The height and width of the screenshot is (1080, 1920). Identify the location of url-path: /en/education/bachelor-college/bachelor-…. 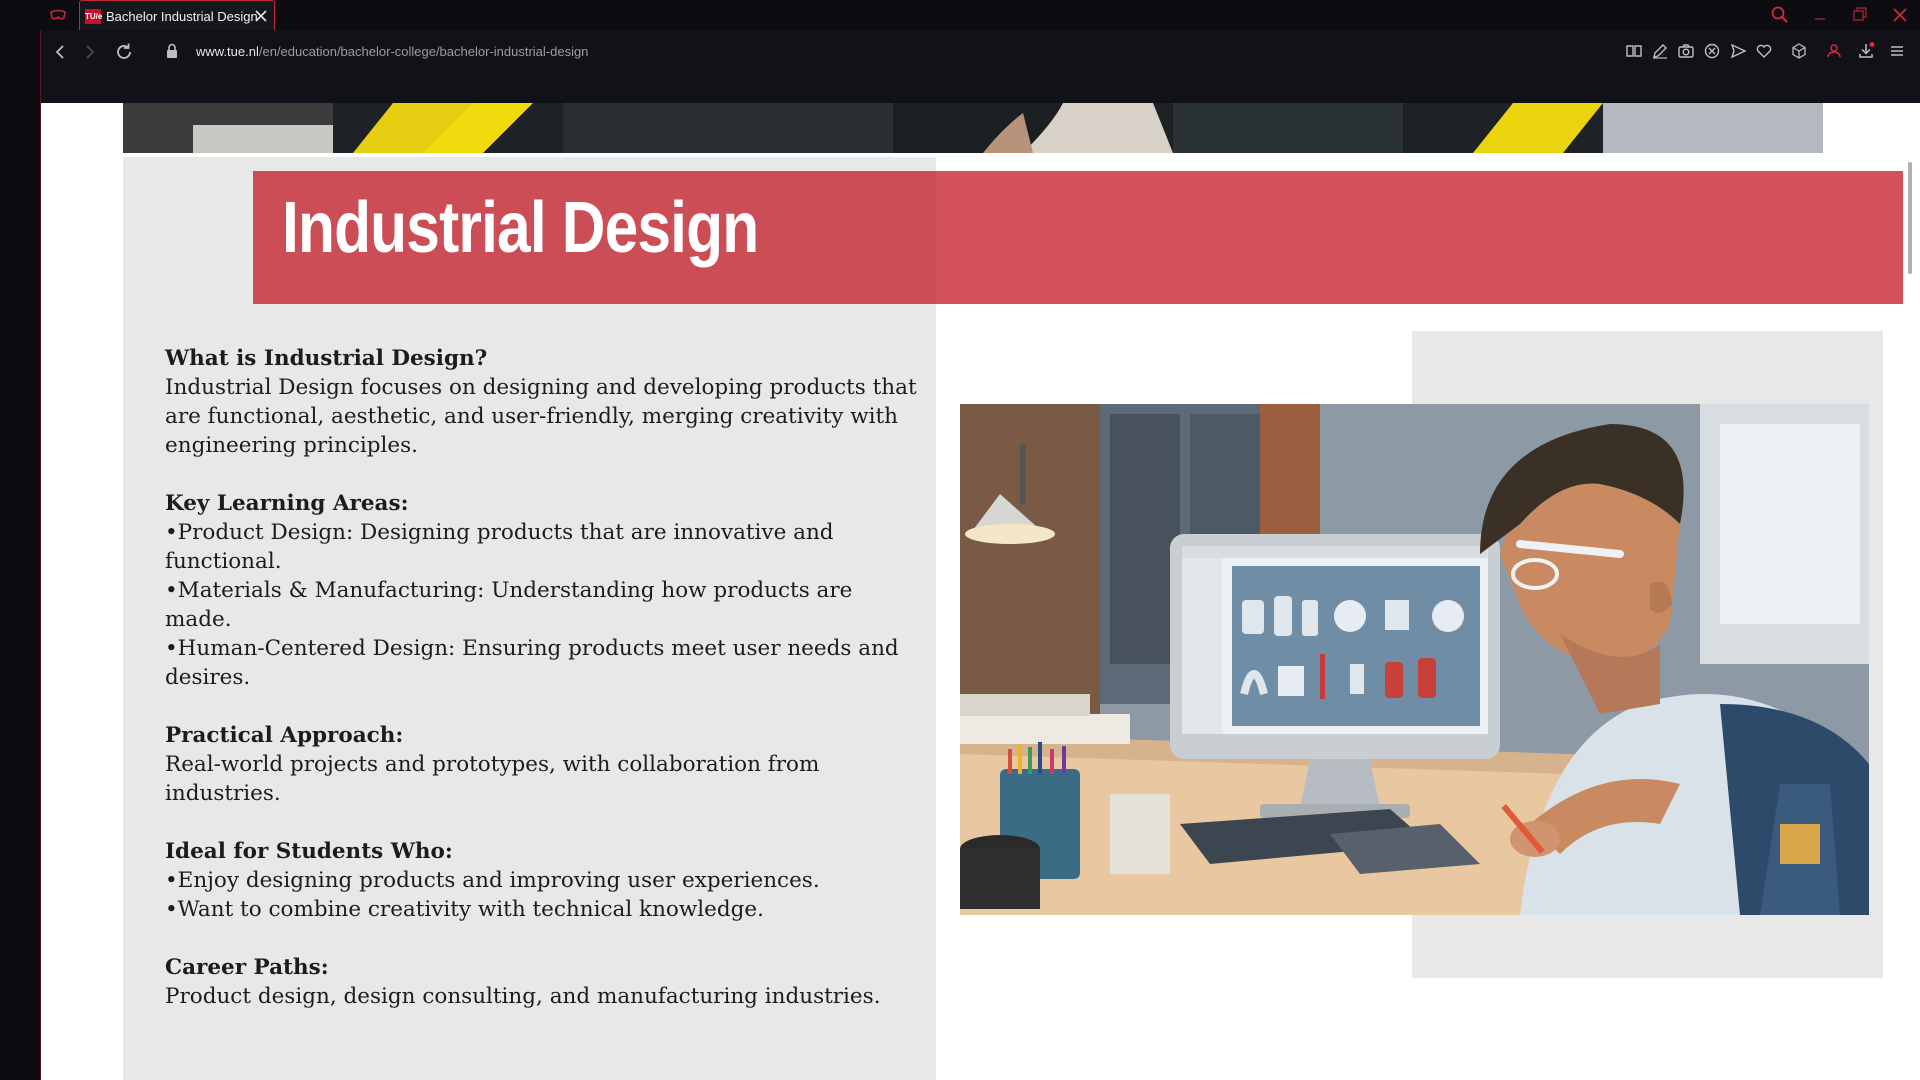
(423, 51).